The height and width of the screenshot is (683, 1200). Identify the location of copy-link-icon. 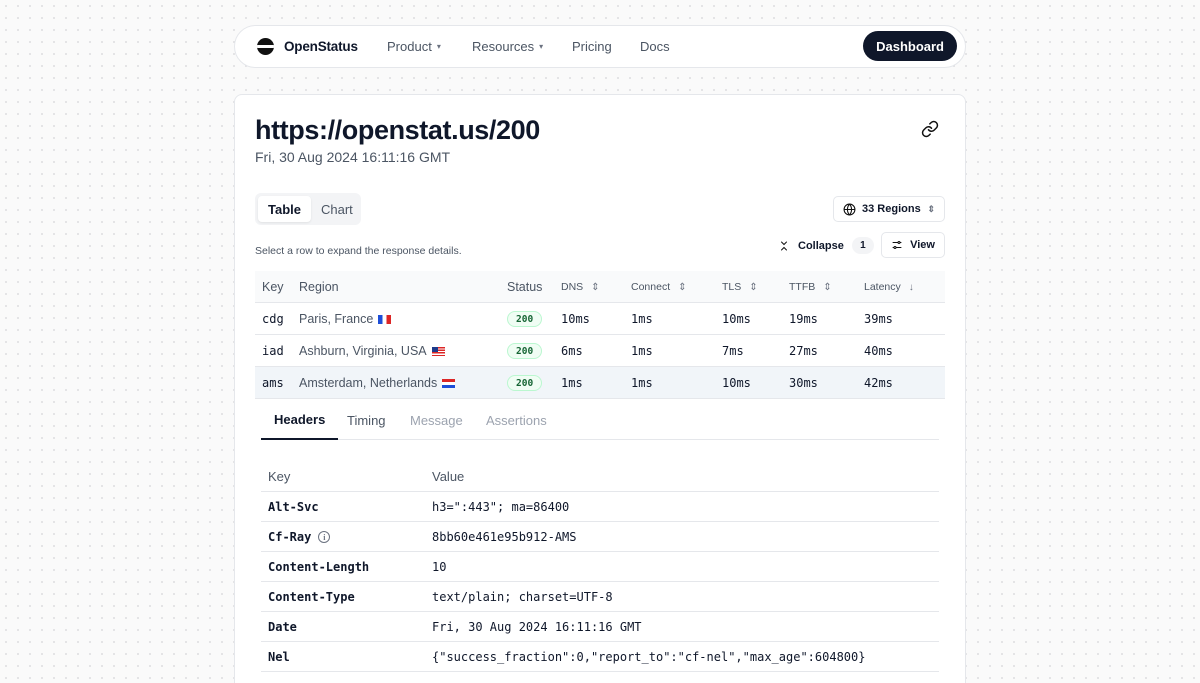
(930, 129).